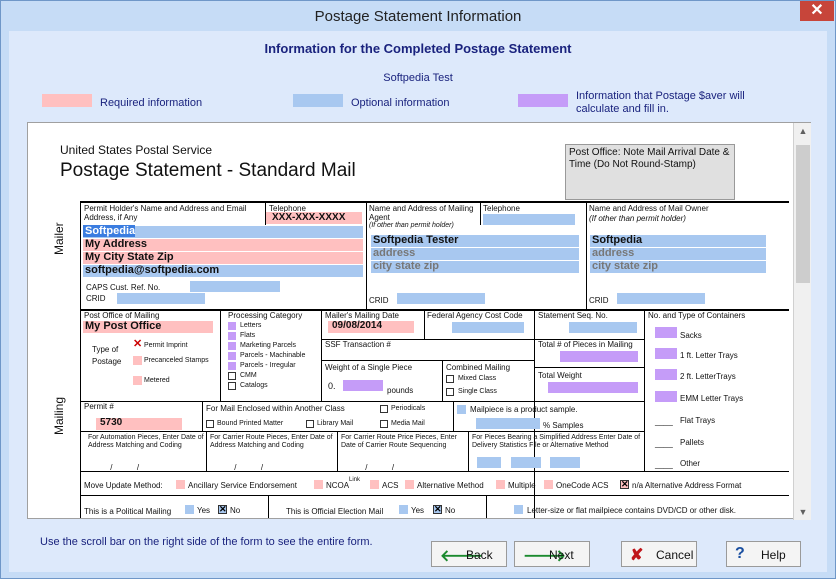 The width and height of the screenshot is (836, 579). What do you see at coordinates (99, 406) in the screenshot?
I see `permit-label: Permit #` at bounding box center [99, 406].